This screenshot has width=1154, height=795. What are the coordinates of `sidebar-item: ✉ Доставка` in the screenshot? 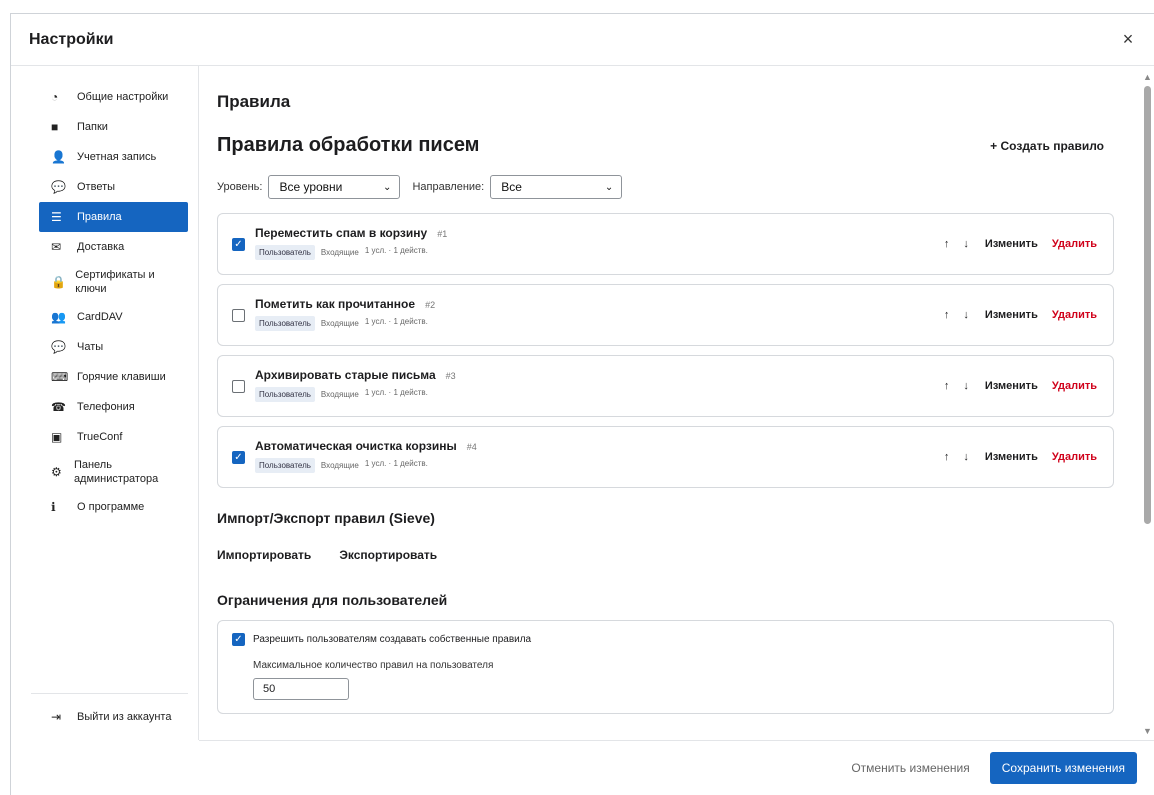 It's located at (113, 247).